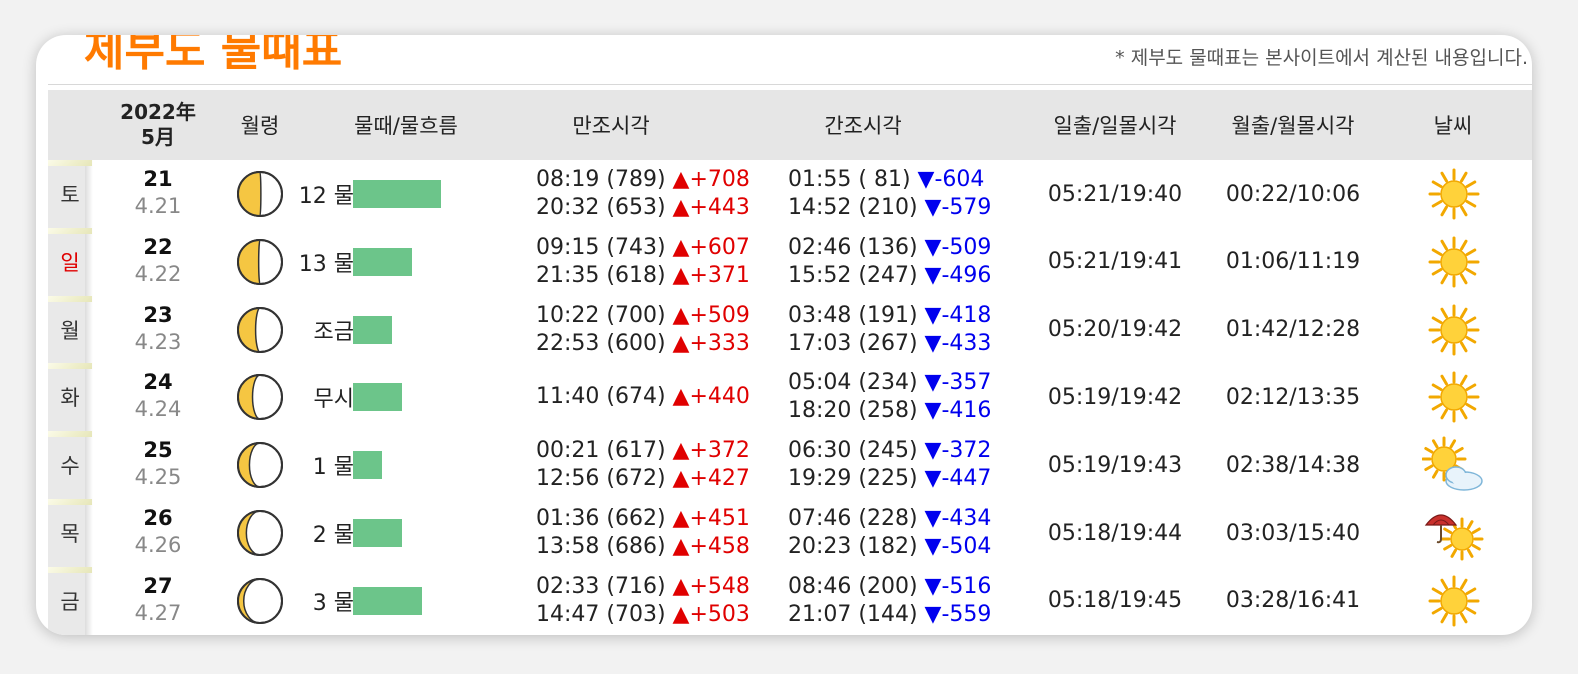  Describe the element at coordinates (856, 247) in the screenshot. I see `low-tide-time: 02:46 (136)` at that location.